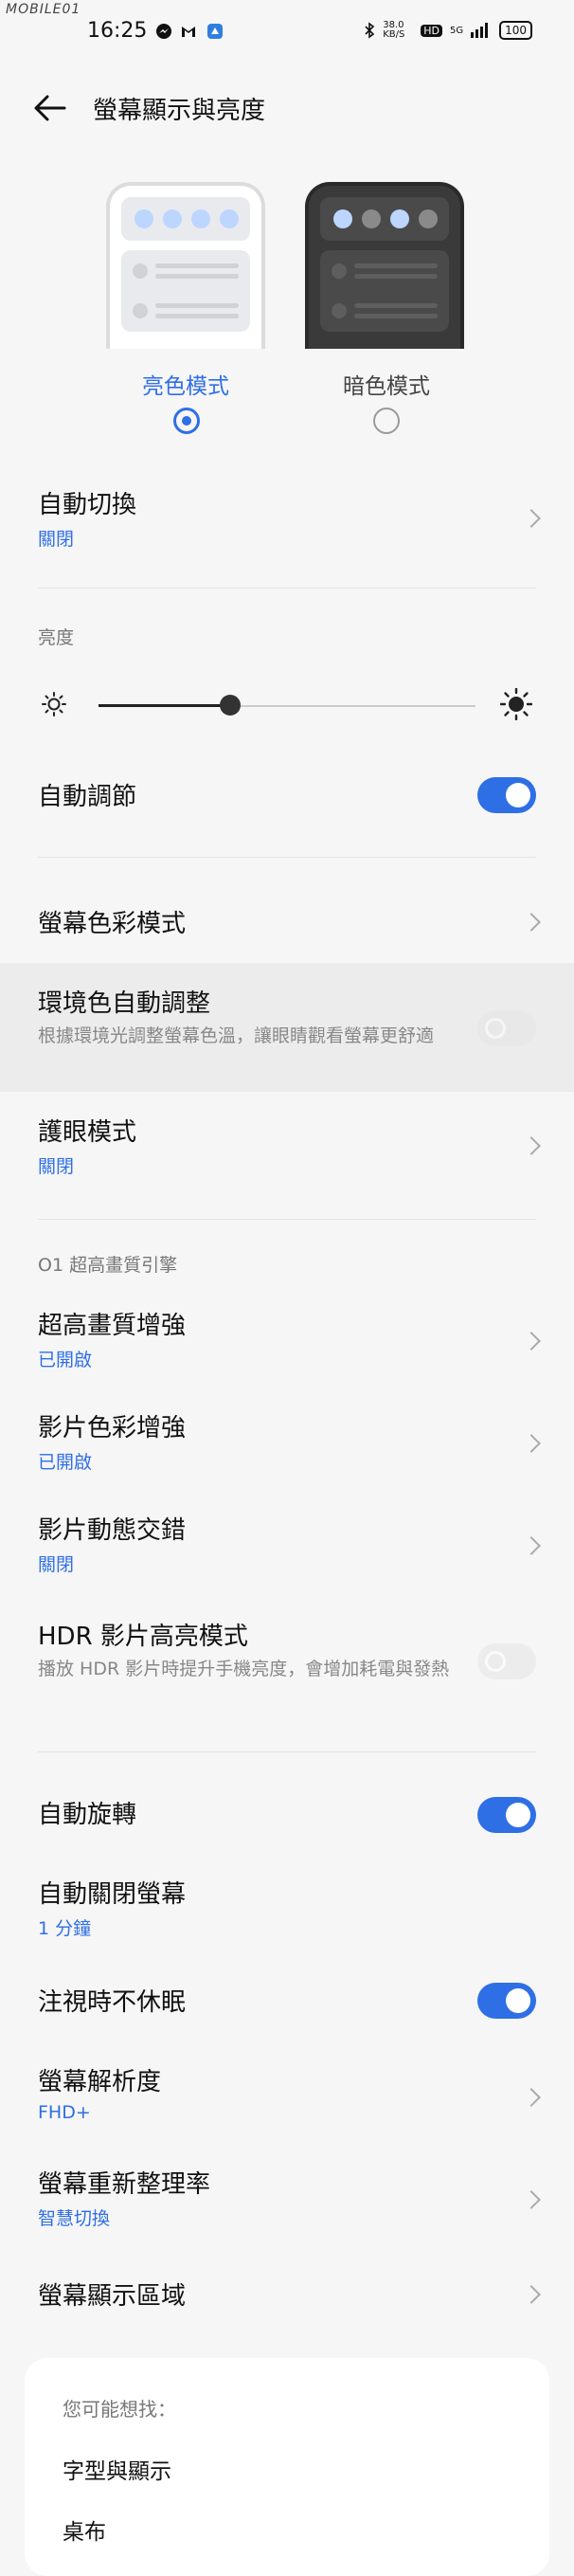  I want to click on back-arrow-icon, so click(51, 108).